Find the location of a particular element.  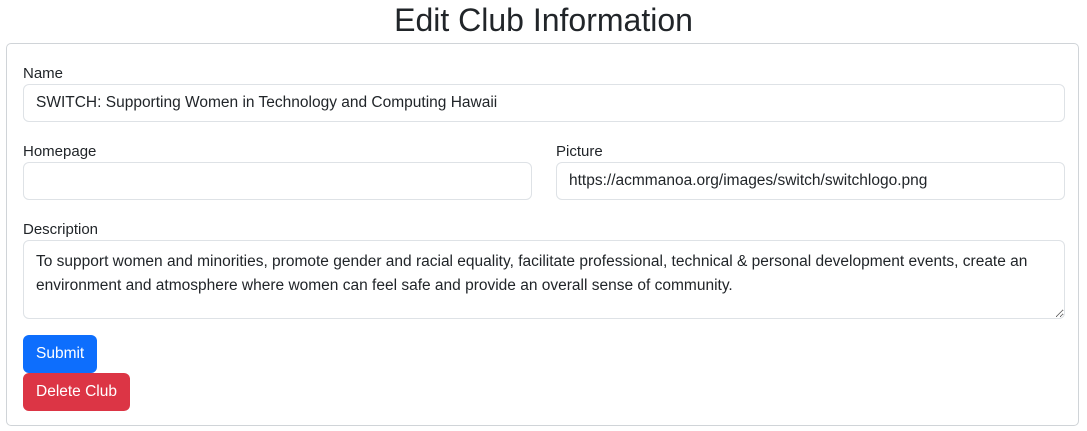

description-label: Description is located at coordinates (61, 229).